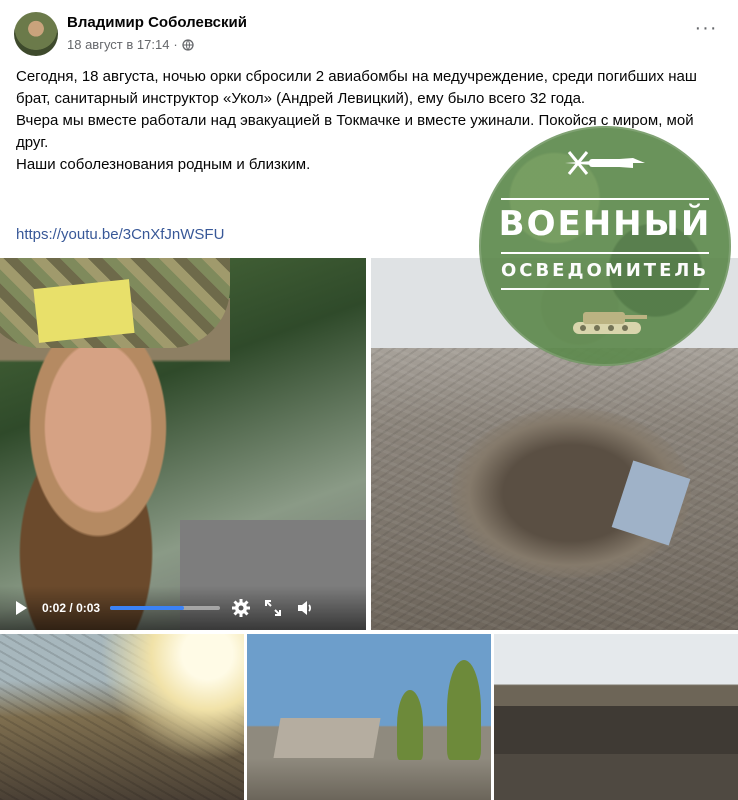  What do you see at coordinates (84, 311) in the screenshot?
I see `helmet-tape` at bounding box center [84, 311].